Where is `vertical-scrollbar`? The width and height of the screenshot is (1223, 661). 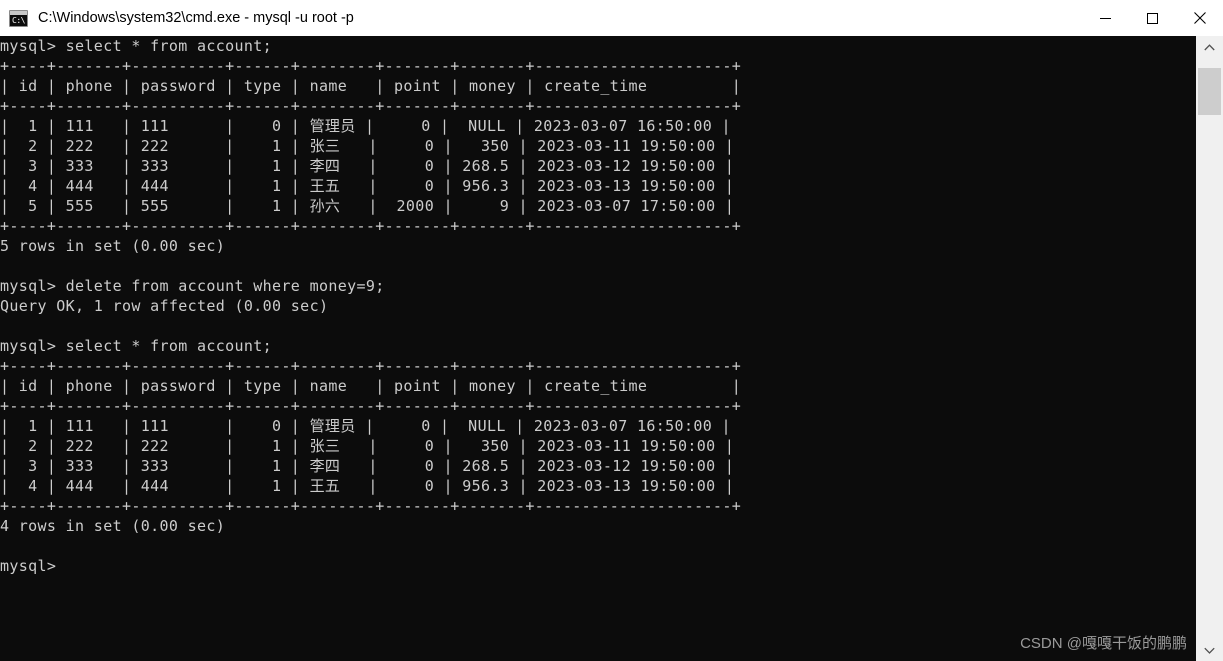 vertical-scrollbar is located at coordinates (1209, 348).